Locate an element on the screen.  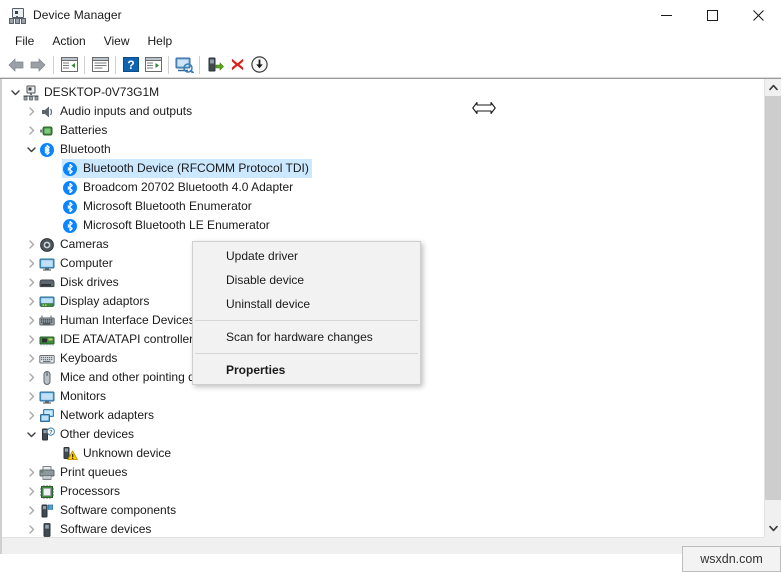
tree-item-label: DESKTOP-0V73G1M is located at coordinates (102, 92).